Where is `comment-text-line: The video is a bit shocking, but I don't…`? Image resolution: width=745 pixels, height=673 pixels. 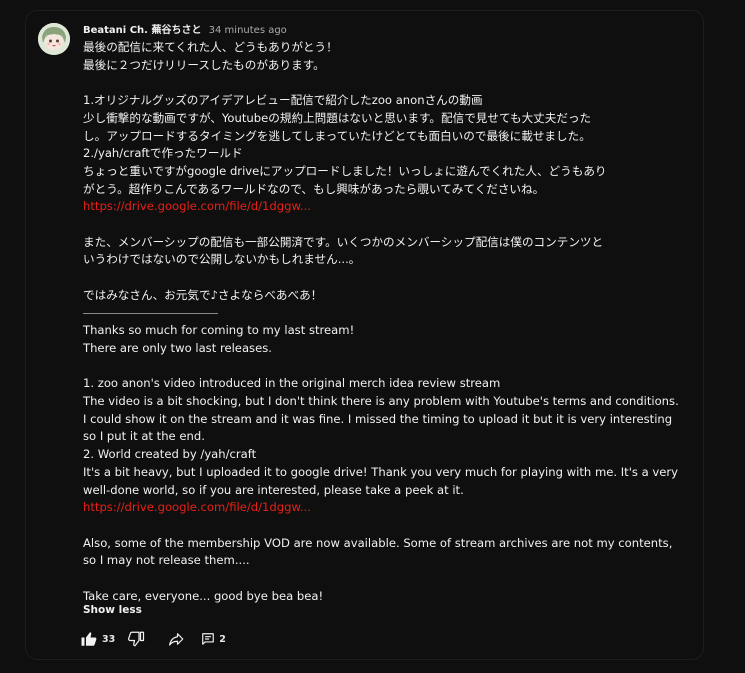
comment-text-line: The video is a bit shocking, but I don't… is located at coordinates (381, 400).